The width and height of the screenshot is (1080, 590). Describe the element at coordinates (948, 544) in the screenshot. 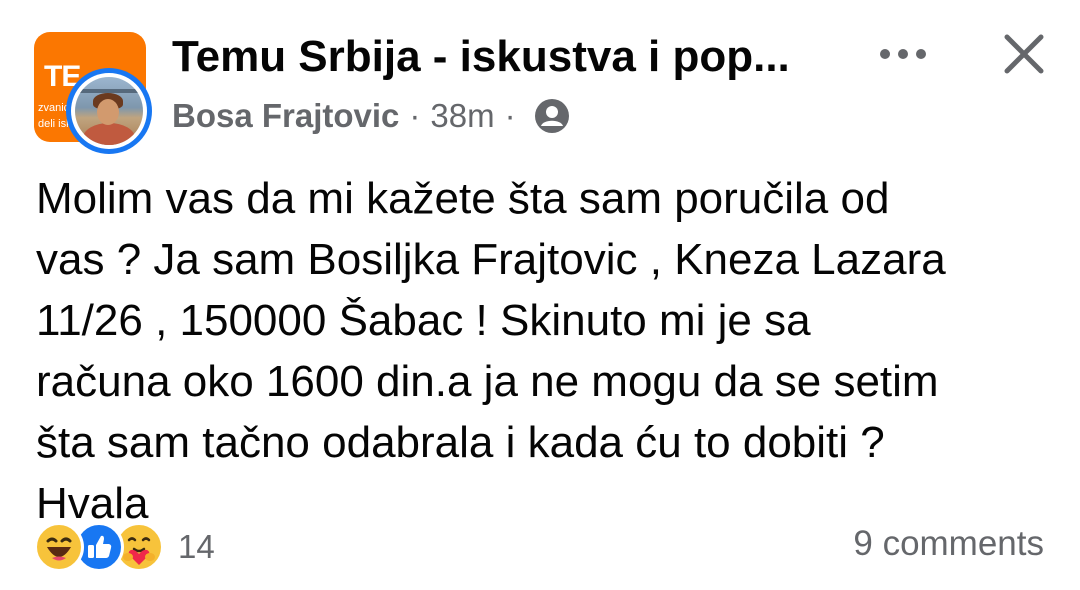

I see `comments-count-link: 9 comments` at that location.